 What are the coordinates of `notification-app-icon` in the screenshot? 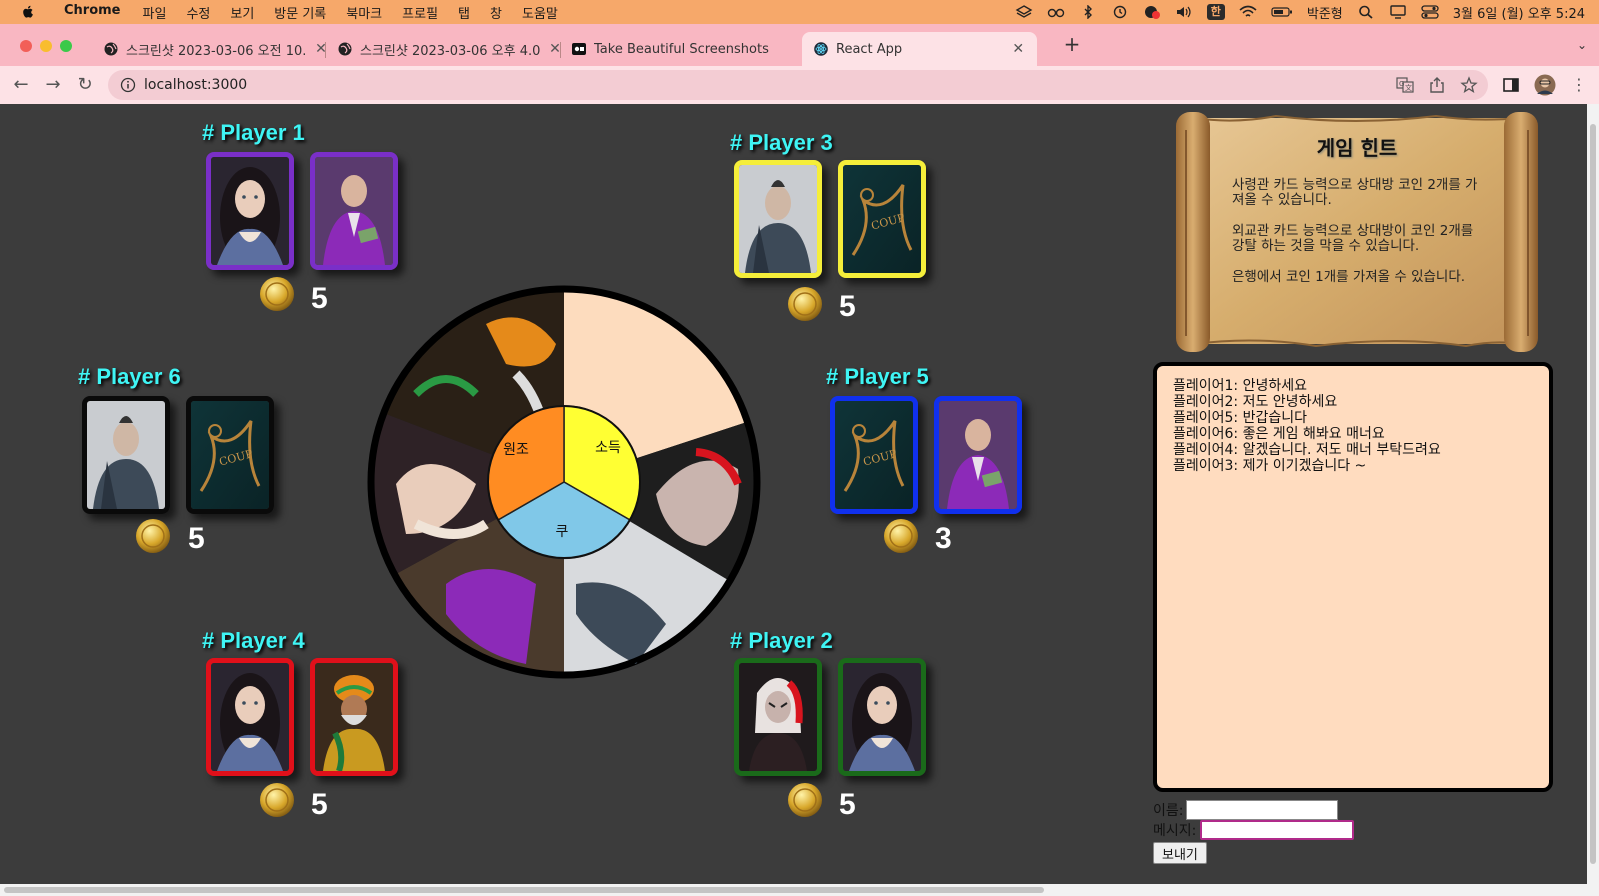 It's located at (1152, 12).